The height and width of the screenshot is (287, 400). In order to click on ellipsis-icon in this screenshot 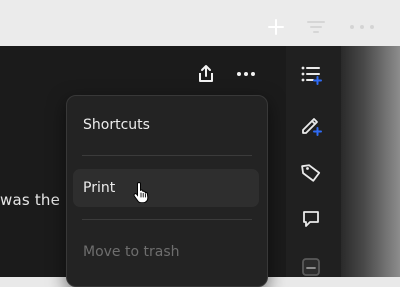, I will do `click(246, 74)`.